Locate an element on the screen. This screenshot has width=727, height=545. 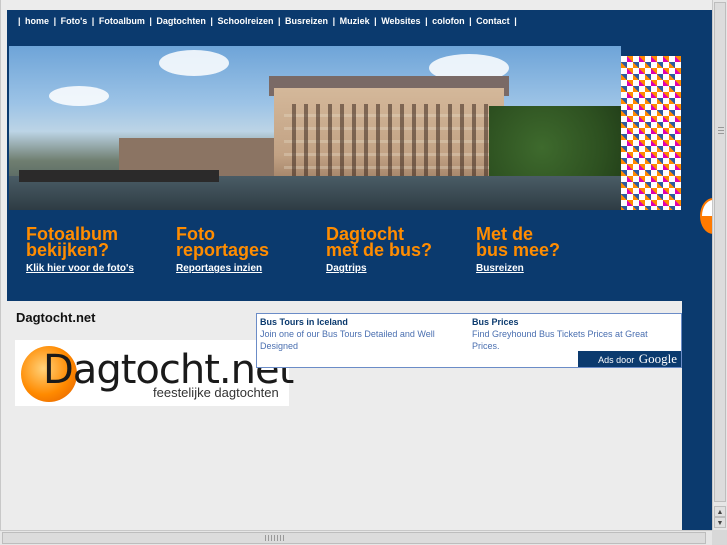
right-border-strip is located at coordinates (697, 270).